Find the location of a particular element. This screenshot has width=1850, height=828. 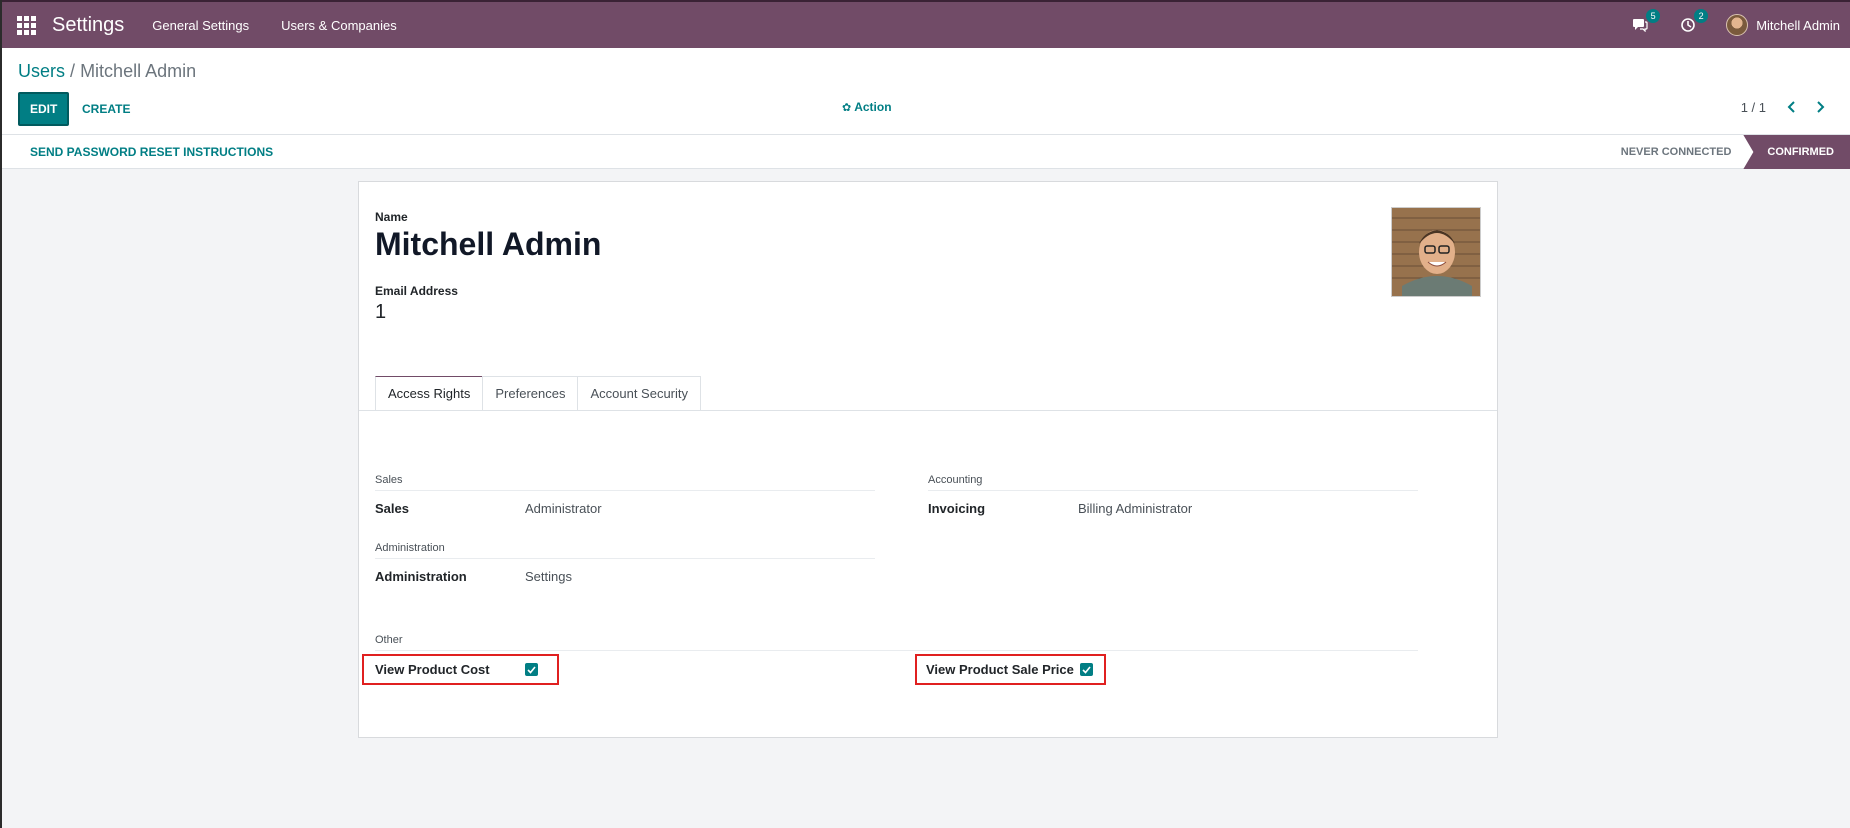

profile-photo is located at coordinates (1436, 252).